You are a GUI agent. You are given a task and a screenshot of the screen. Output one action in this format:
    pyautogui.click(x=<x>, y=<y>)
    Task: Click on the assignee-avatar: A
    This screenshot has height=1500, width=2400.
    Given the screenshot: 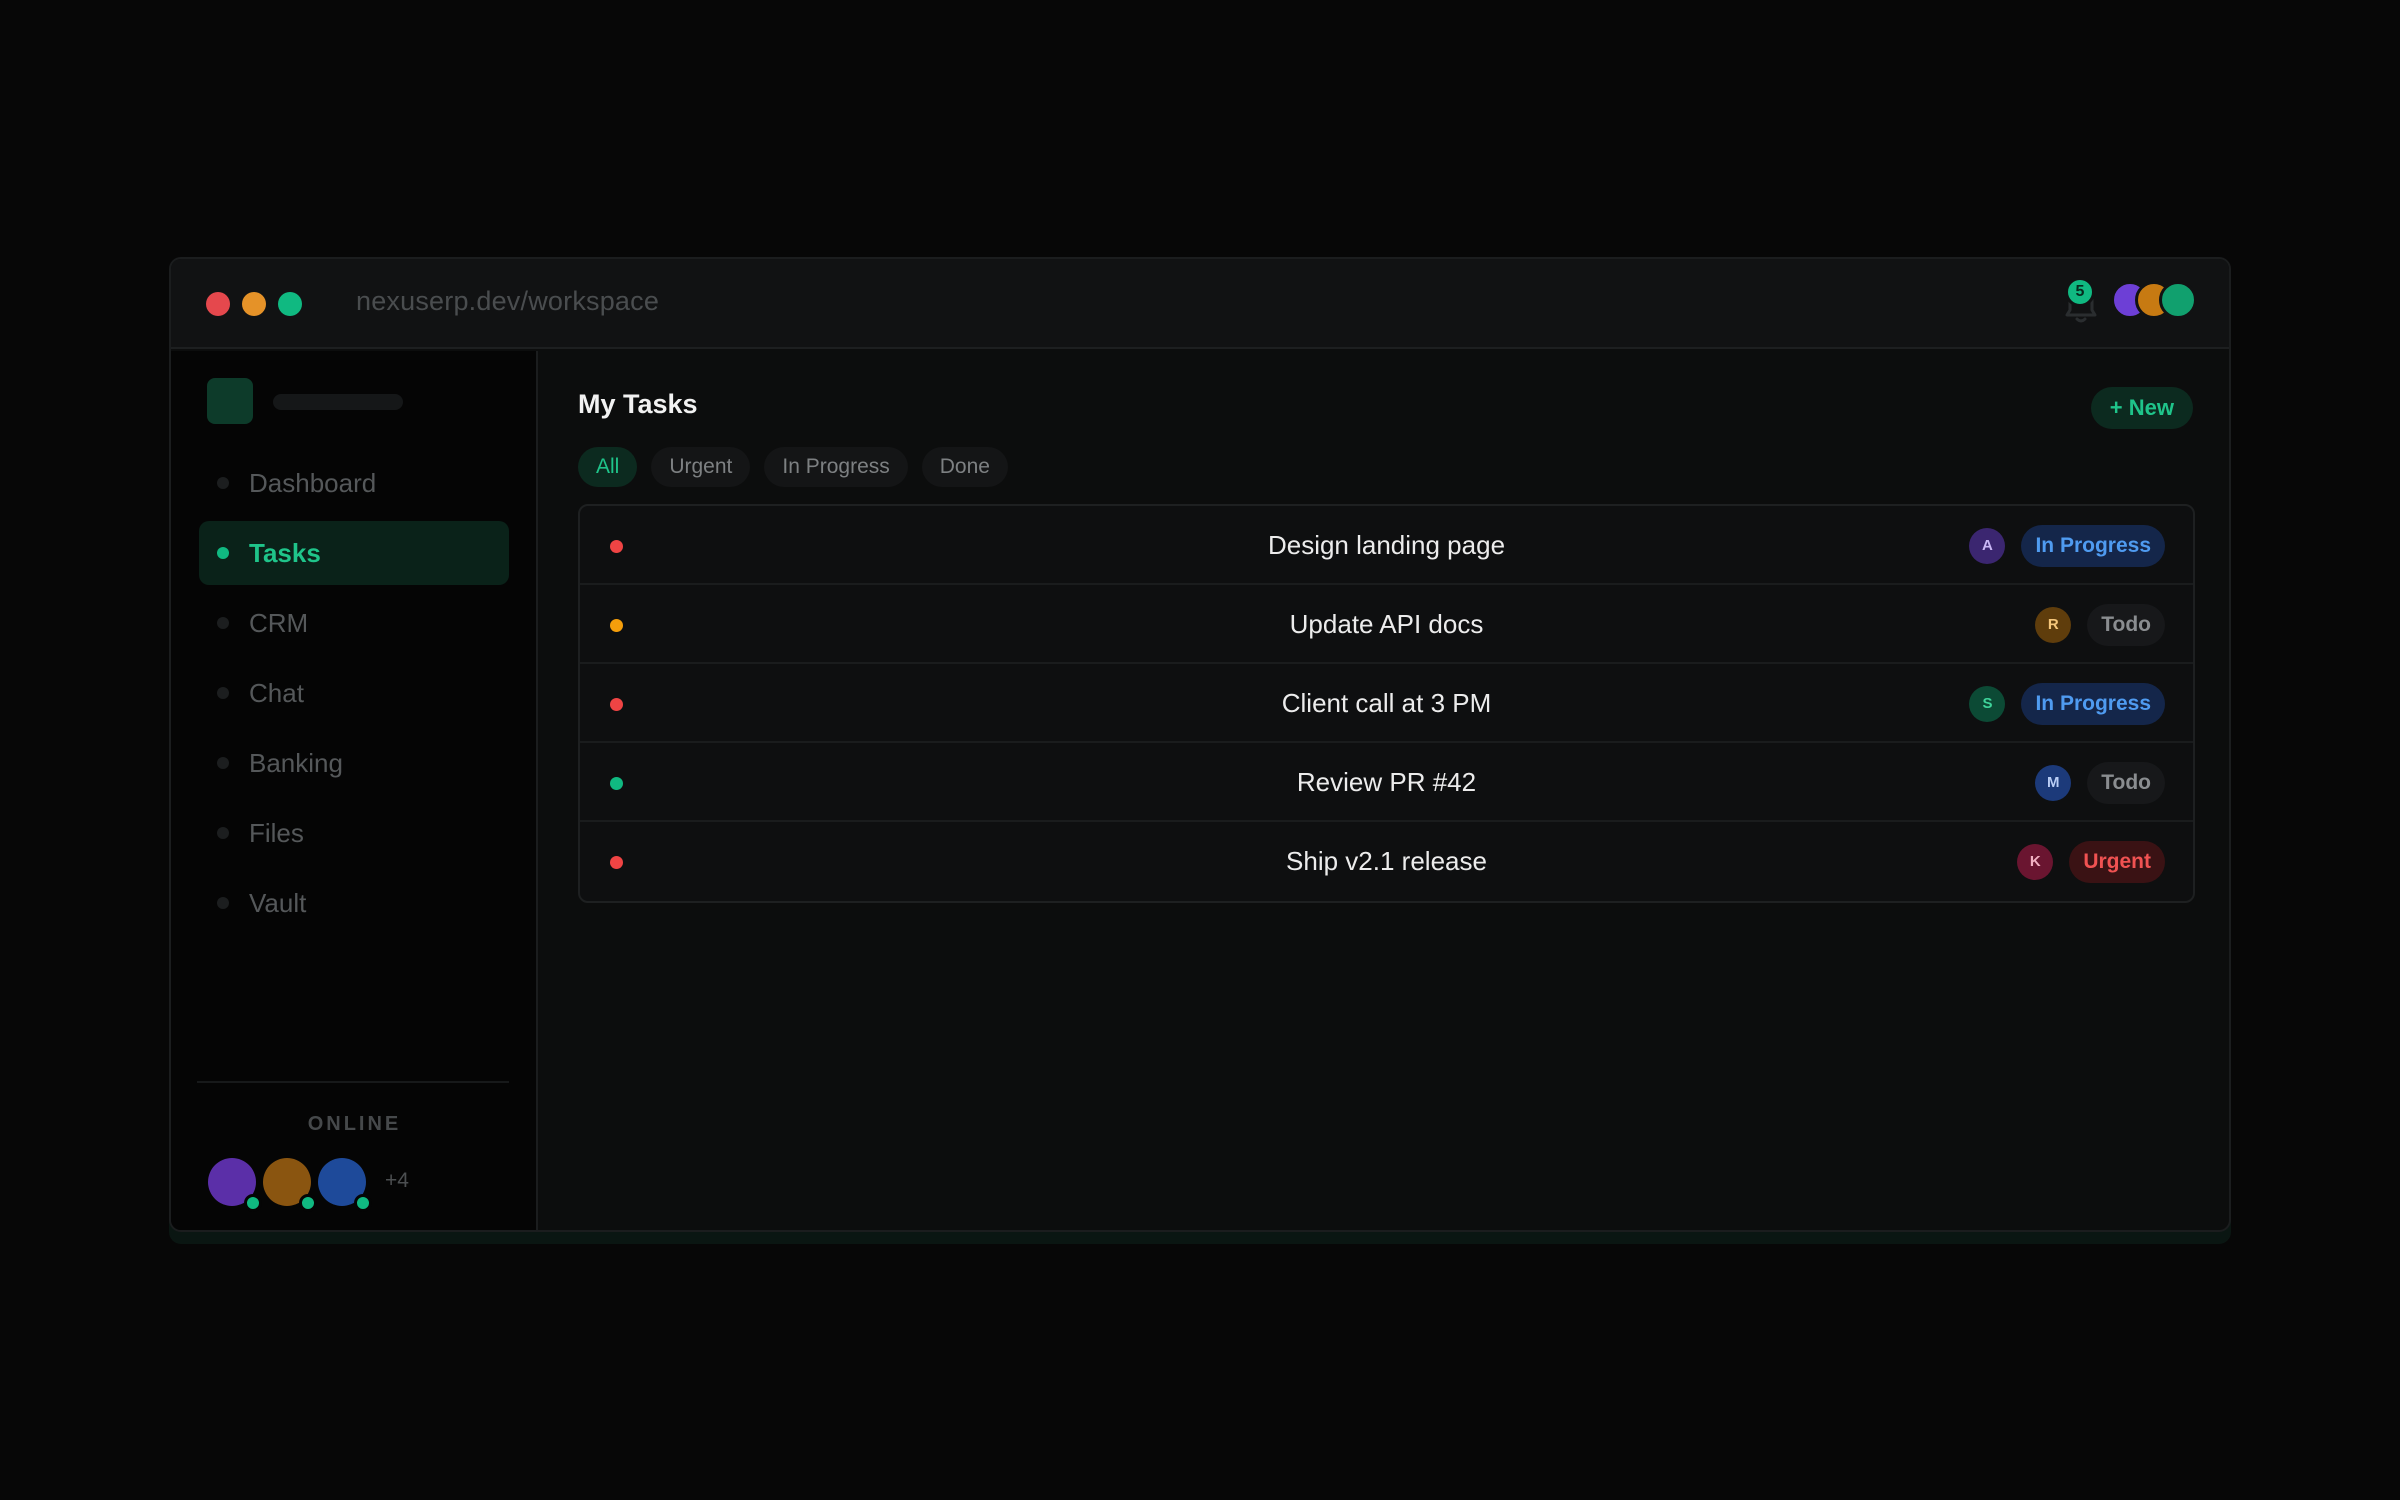 What is the action you would take?
    pyautogui.click(x=1987, y=545)
    